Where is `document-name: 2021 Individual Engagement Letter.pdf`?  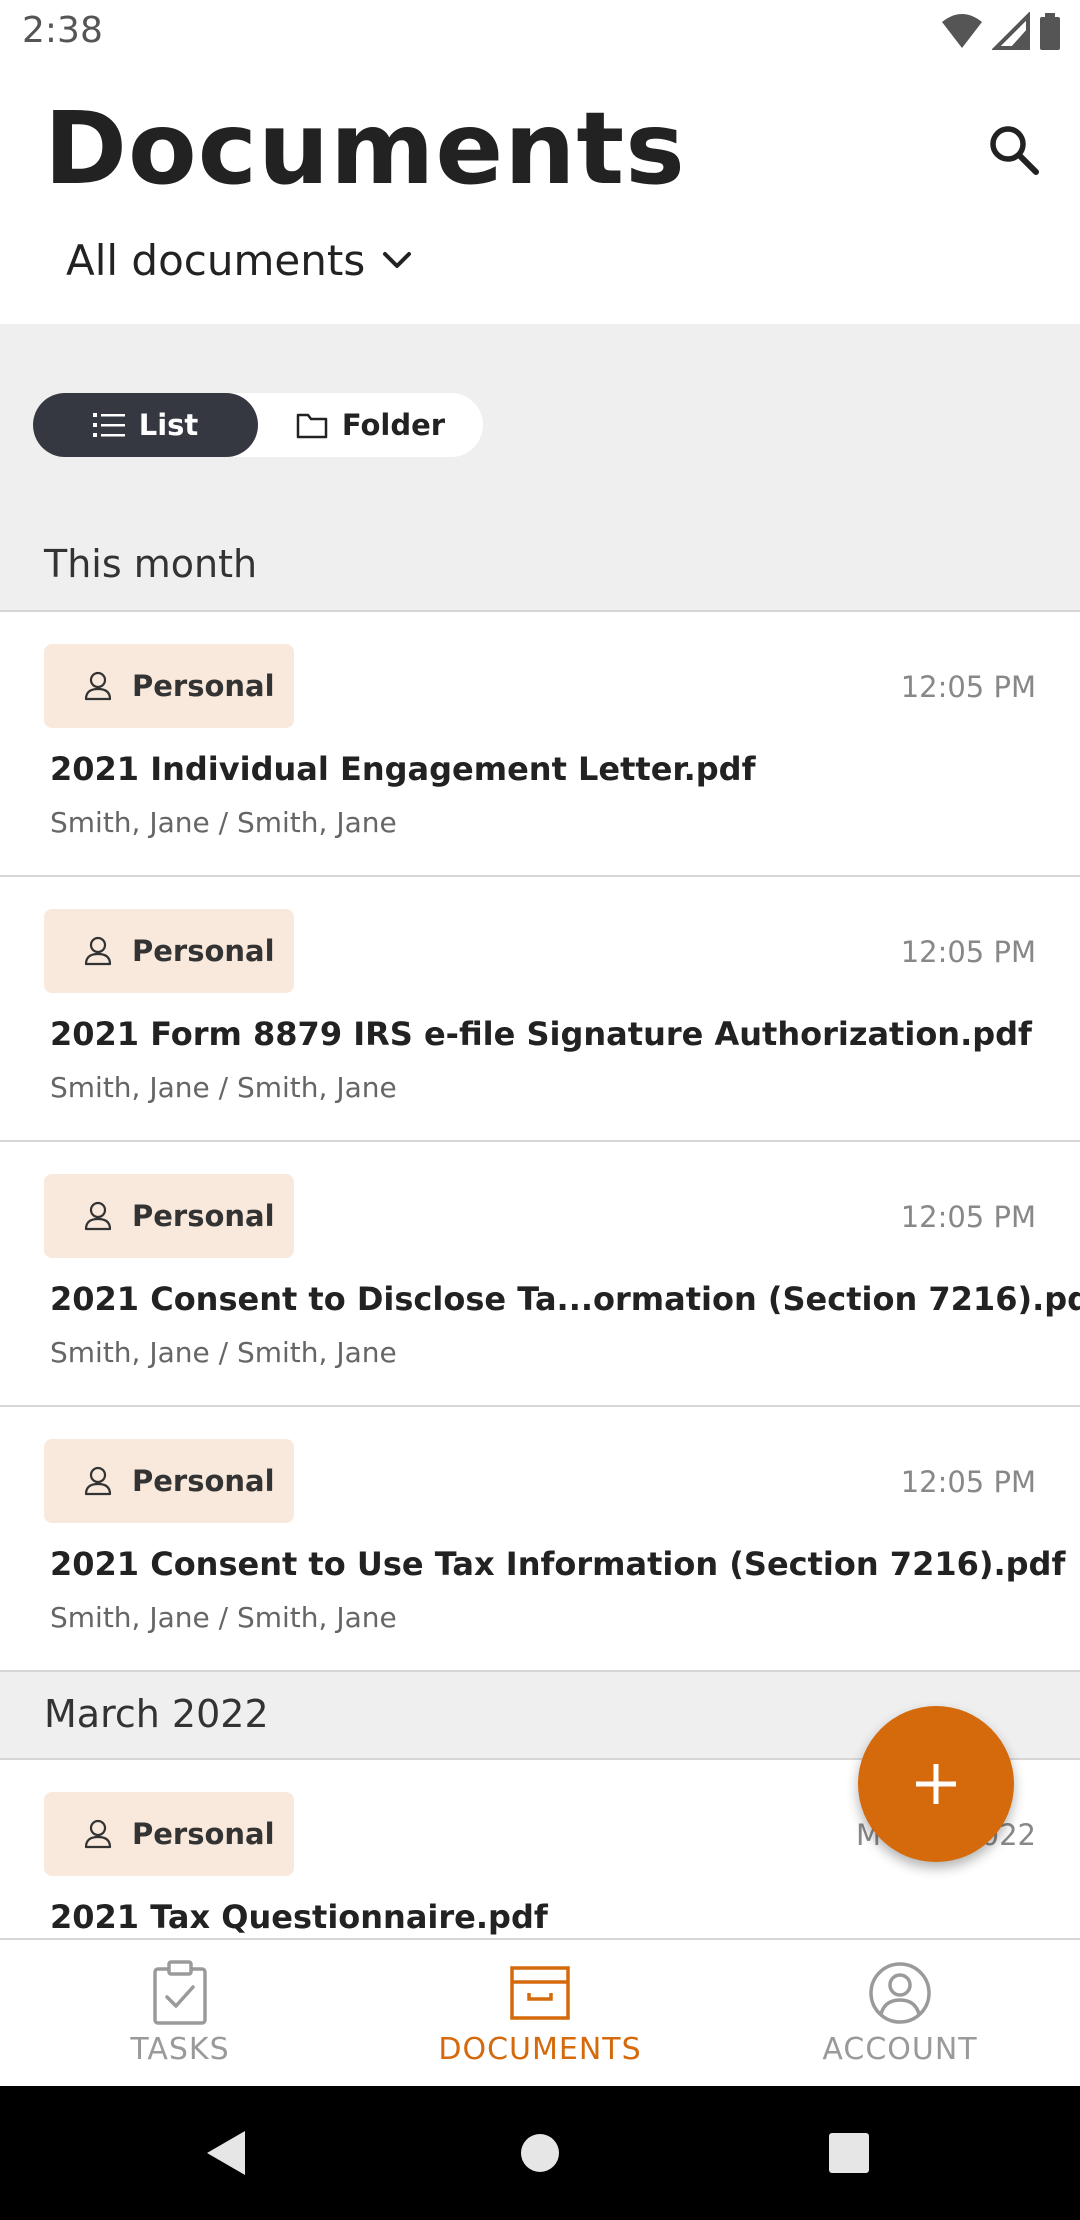
document-name: 2021 Individual Engagement Letter.pdf is located at coordinates (403, 769).